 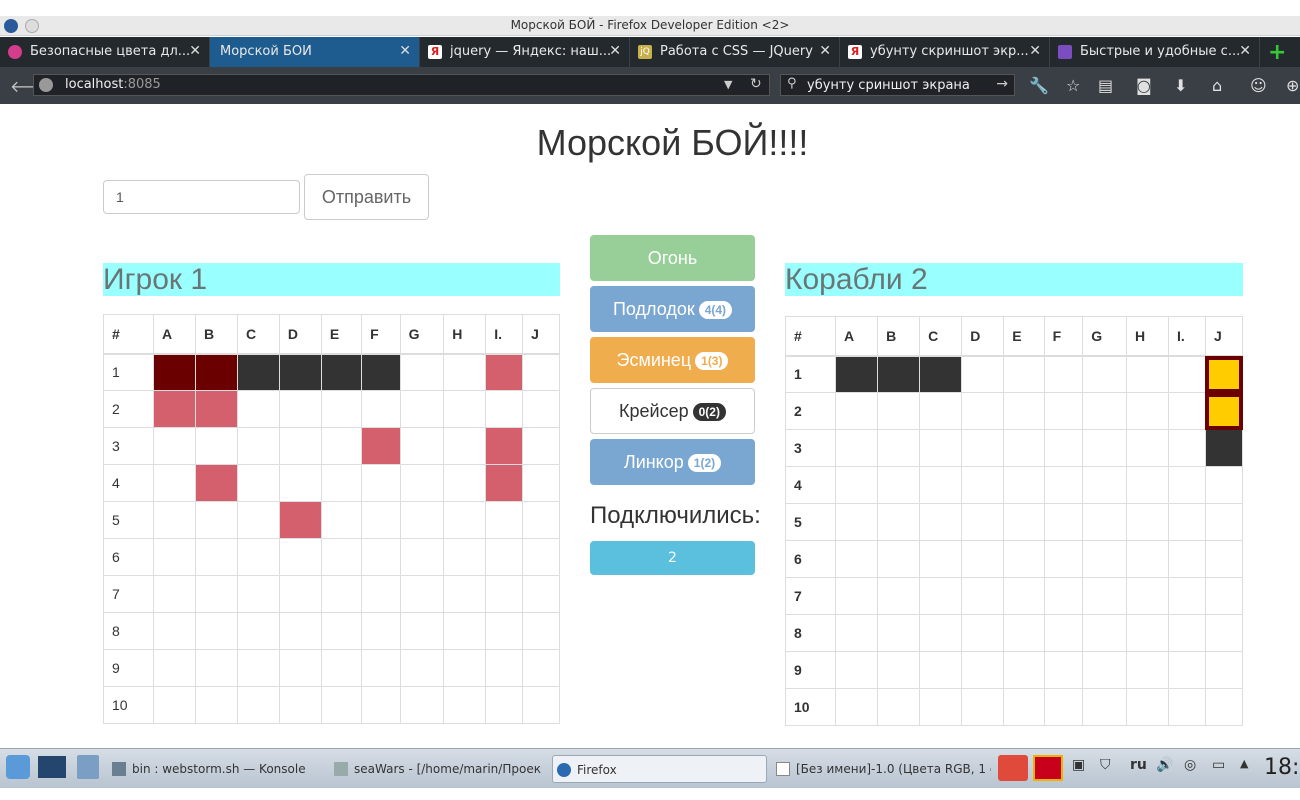 I want to click on volume-icon: 🔊, so click(x=1164, y=765).